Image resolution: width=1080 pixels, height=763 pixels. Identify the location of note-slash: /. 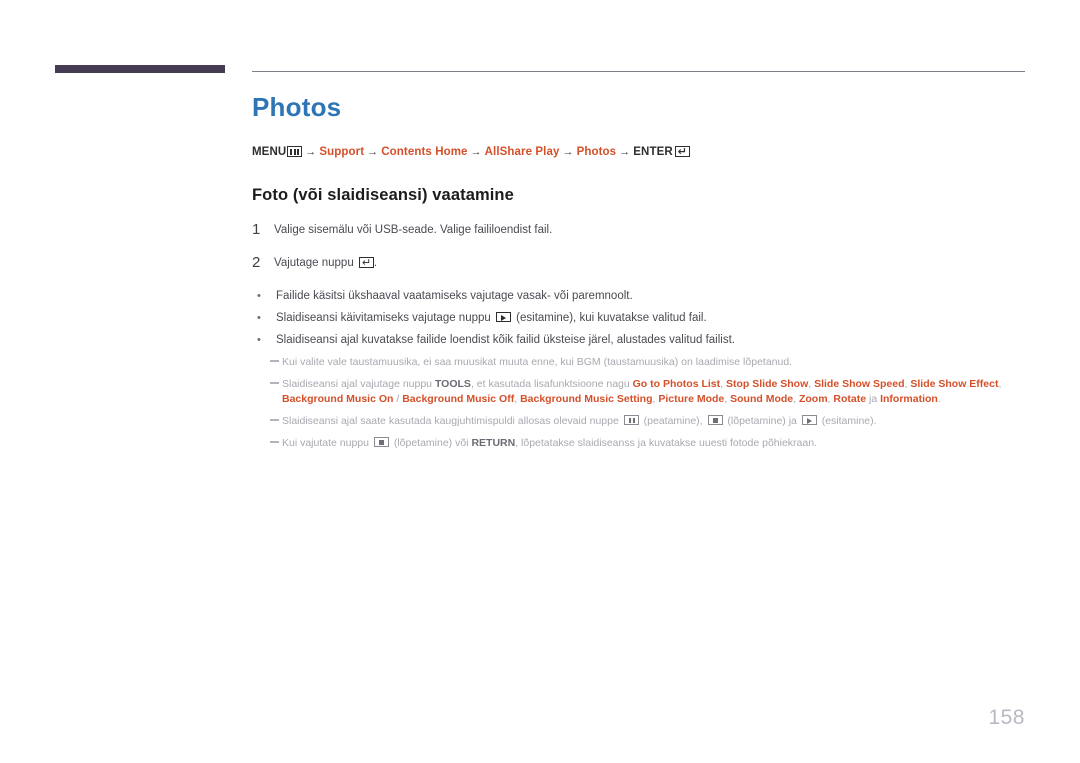
(398, 399).